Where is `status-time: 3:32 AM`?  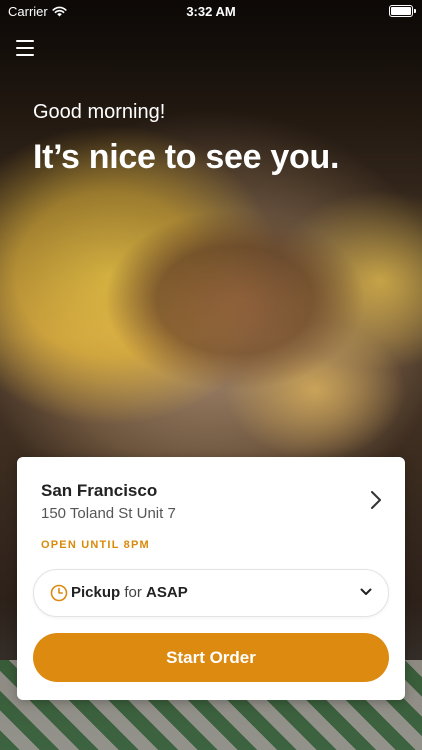
status-time: 3:32 AM is located at coordinates (211, 11).